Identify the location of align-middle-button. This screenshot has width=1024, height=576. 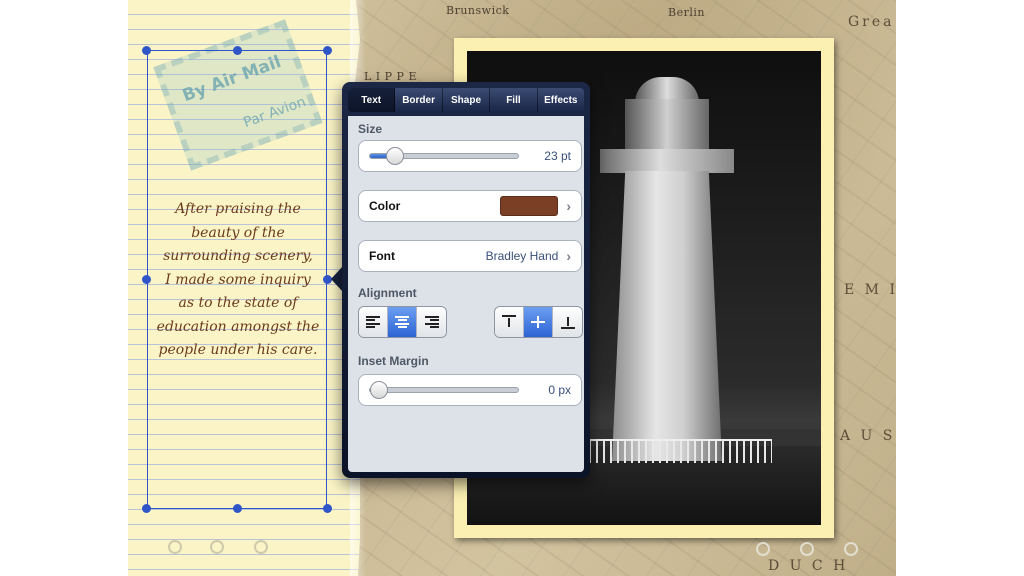
(538, 322).